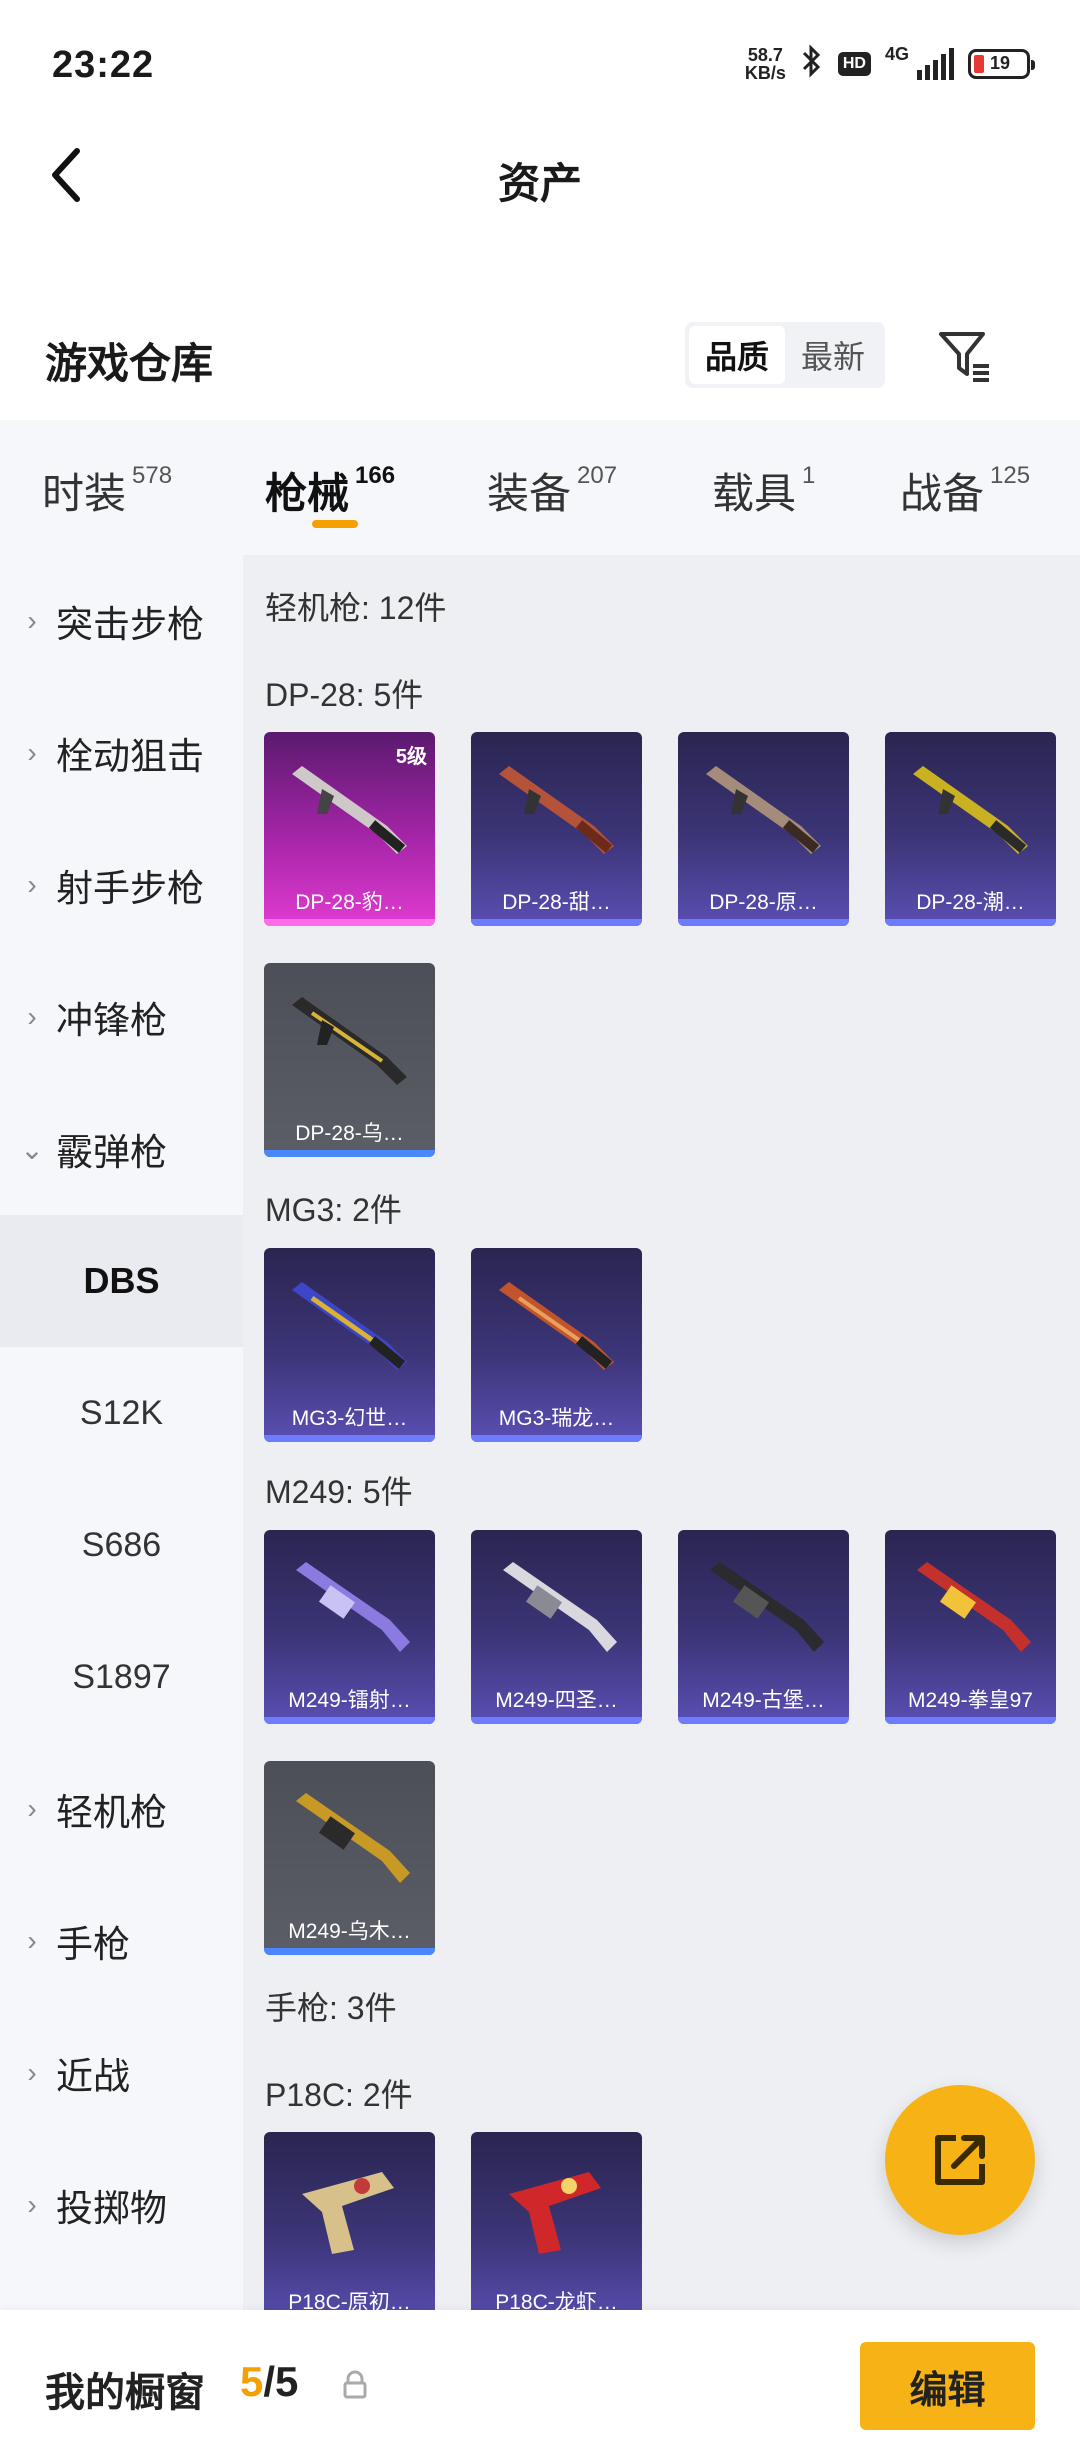  What do you see at coordinates (947, 2386) in the screenshot?
I see `edit-button: 编辑` at bounding box center [947, 2386].